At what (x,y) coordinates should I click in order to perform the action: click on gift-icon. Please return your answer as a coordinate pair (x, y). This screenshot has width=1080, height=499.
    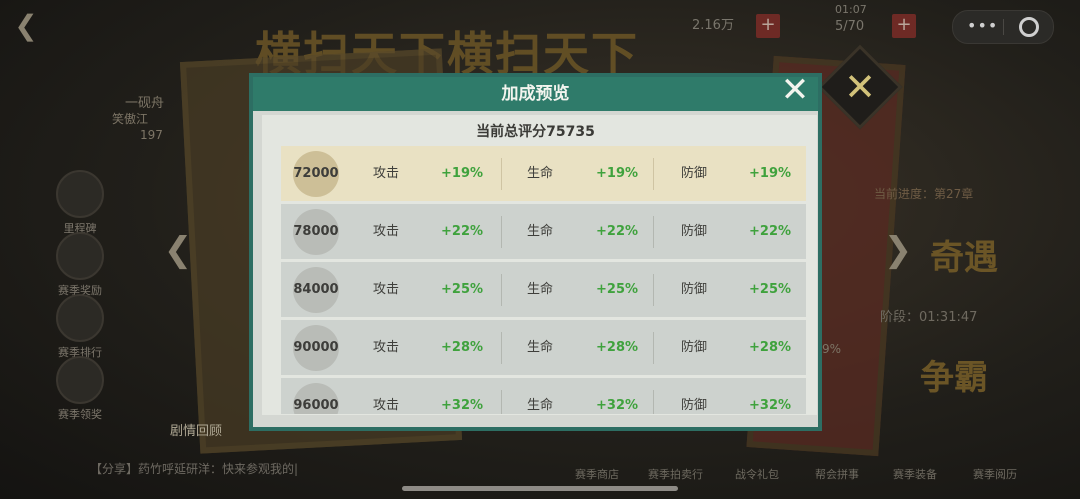
    Looking at the image, I should click on (80, 256).